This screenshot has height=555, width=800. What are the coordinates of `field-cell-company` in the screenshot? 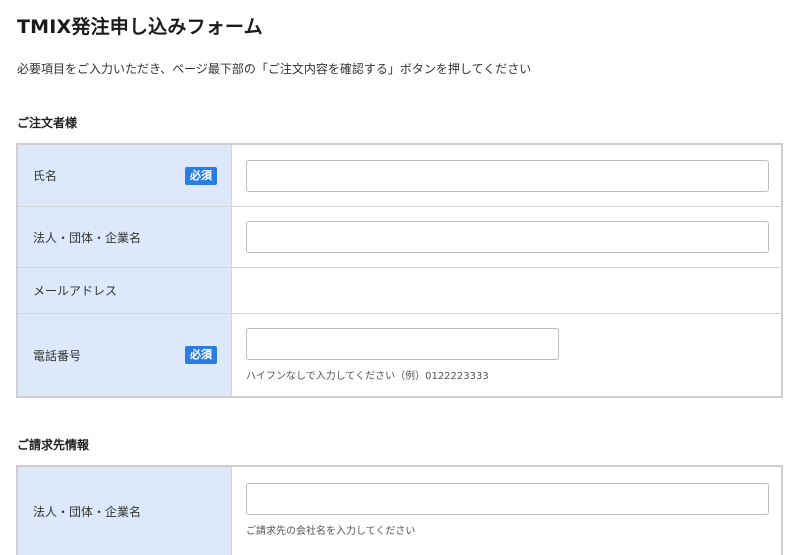 It's located at (507, 237).